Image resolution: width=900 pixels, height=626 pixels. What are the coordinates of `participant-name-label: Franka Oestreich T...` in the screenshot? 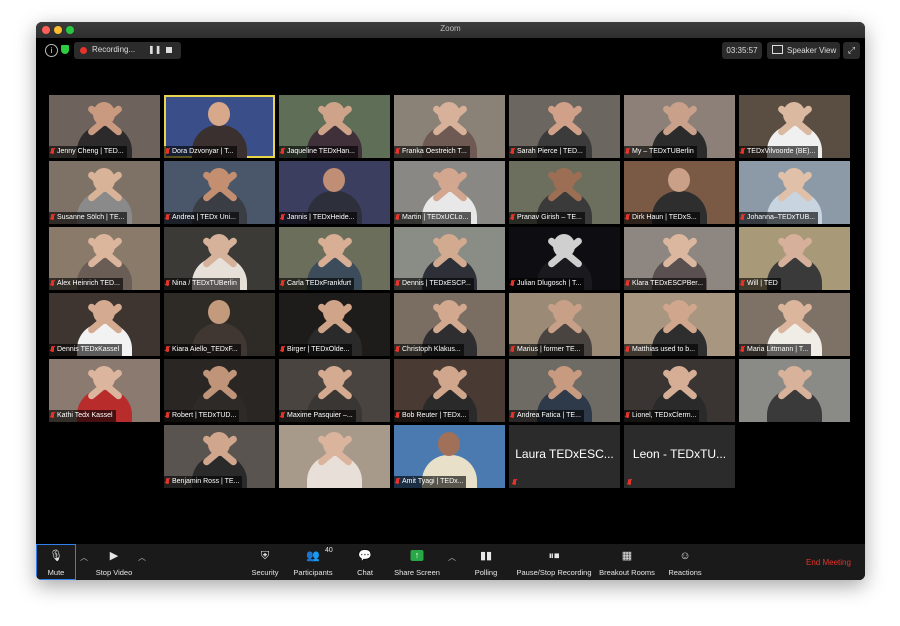 It's located at (432, 152).